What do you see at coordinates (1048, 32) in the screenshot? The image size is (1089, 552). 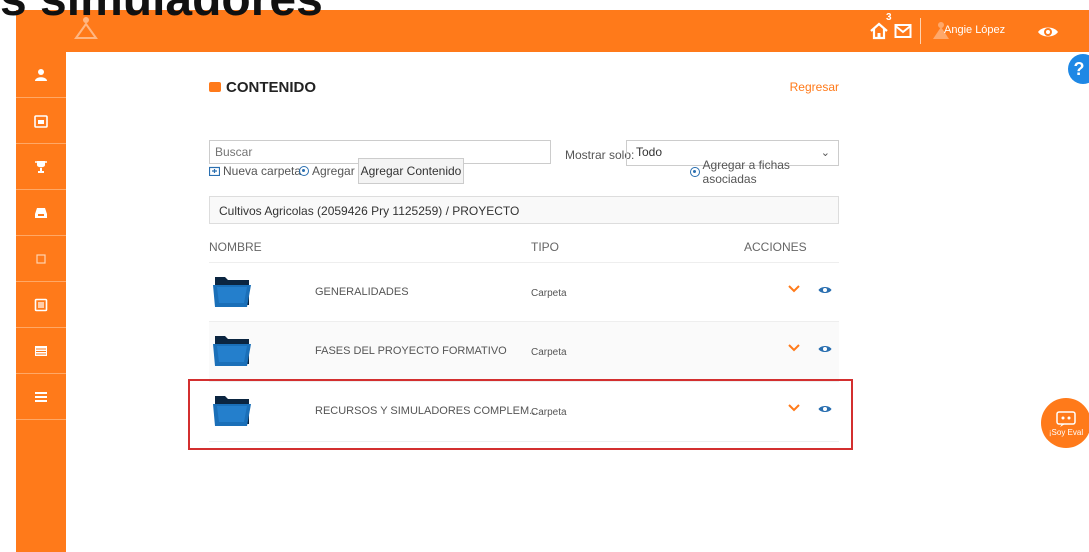 I see `view-profile-icon` at bounding box center [1048, 32].